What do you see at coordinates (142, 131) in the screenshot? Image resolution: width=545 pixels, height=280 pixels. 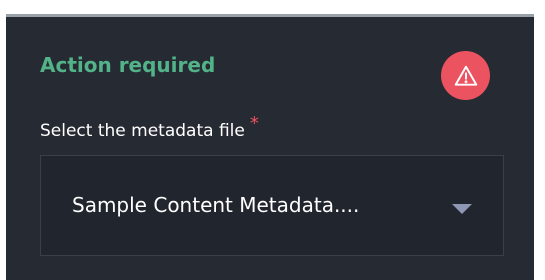 I see `metadata-file-label-text: Select the metadata file` at bounding box center [142, 131].